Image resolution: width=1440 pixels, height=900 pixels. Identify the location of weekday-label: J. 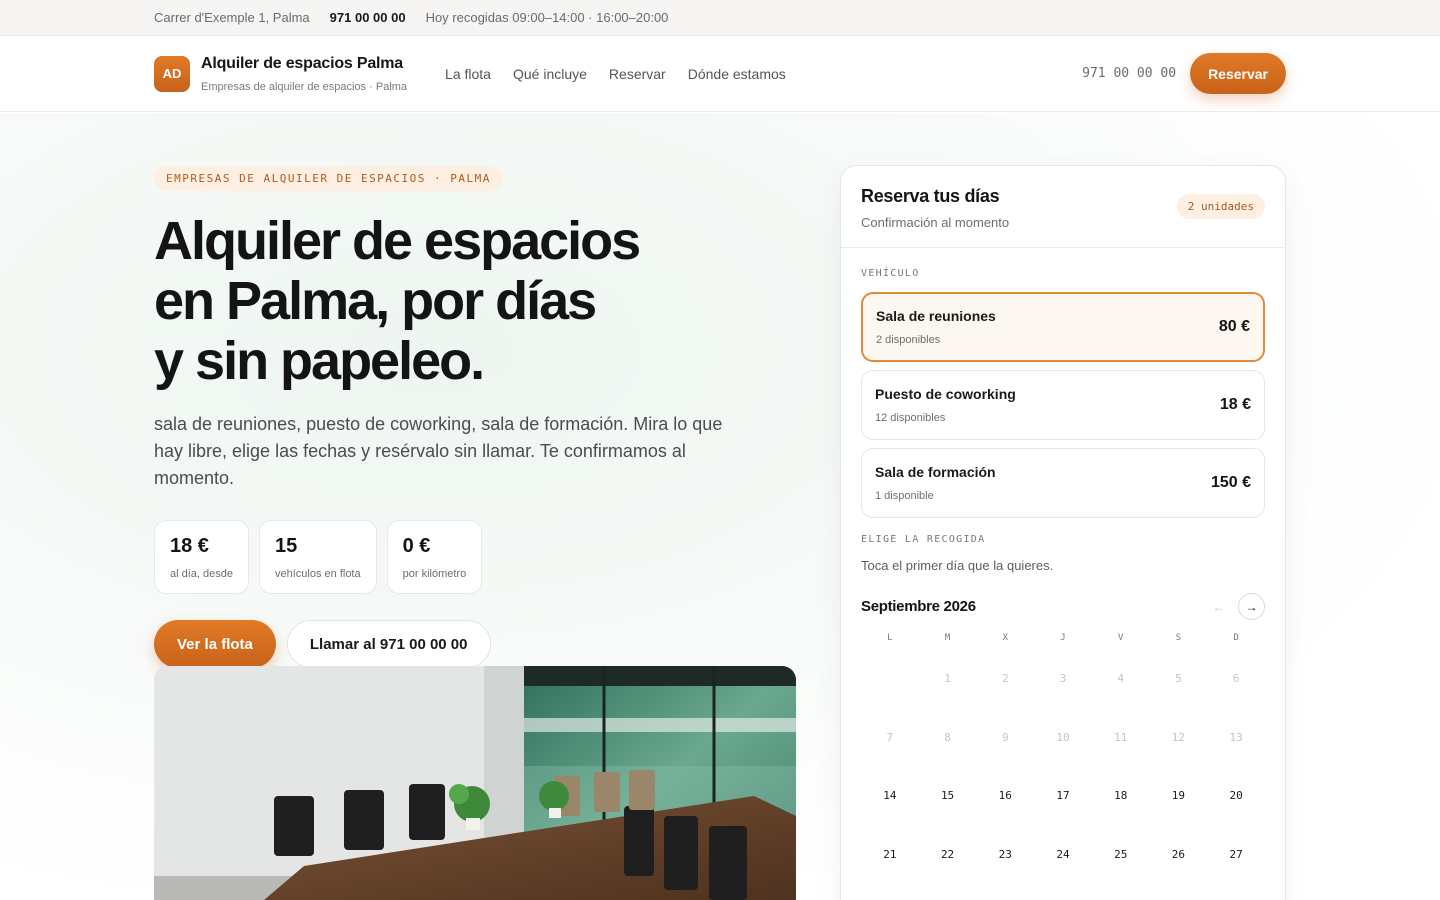
(1063, 638).